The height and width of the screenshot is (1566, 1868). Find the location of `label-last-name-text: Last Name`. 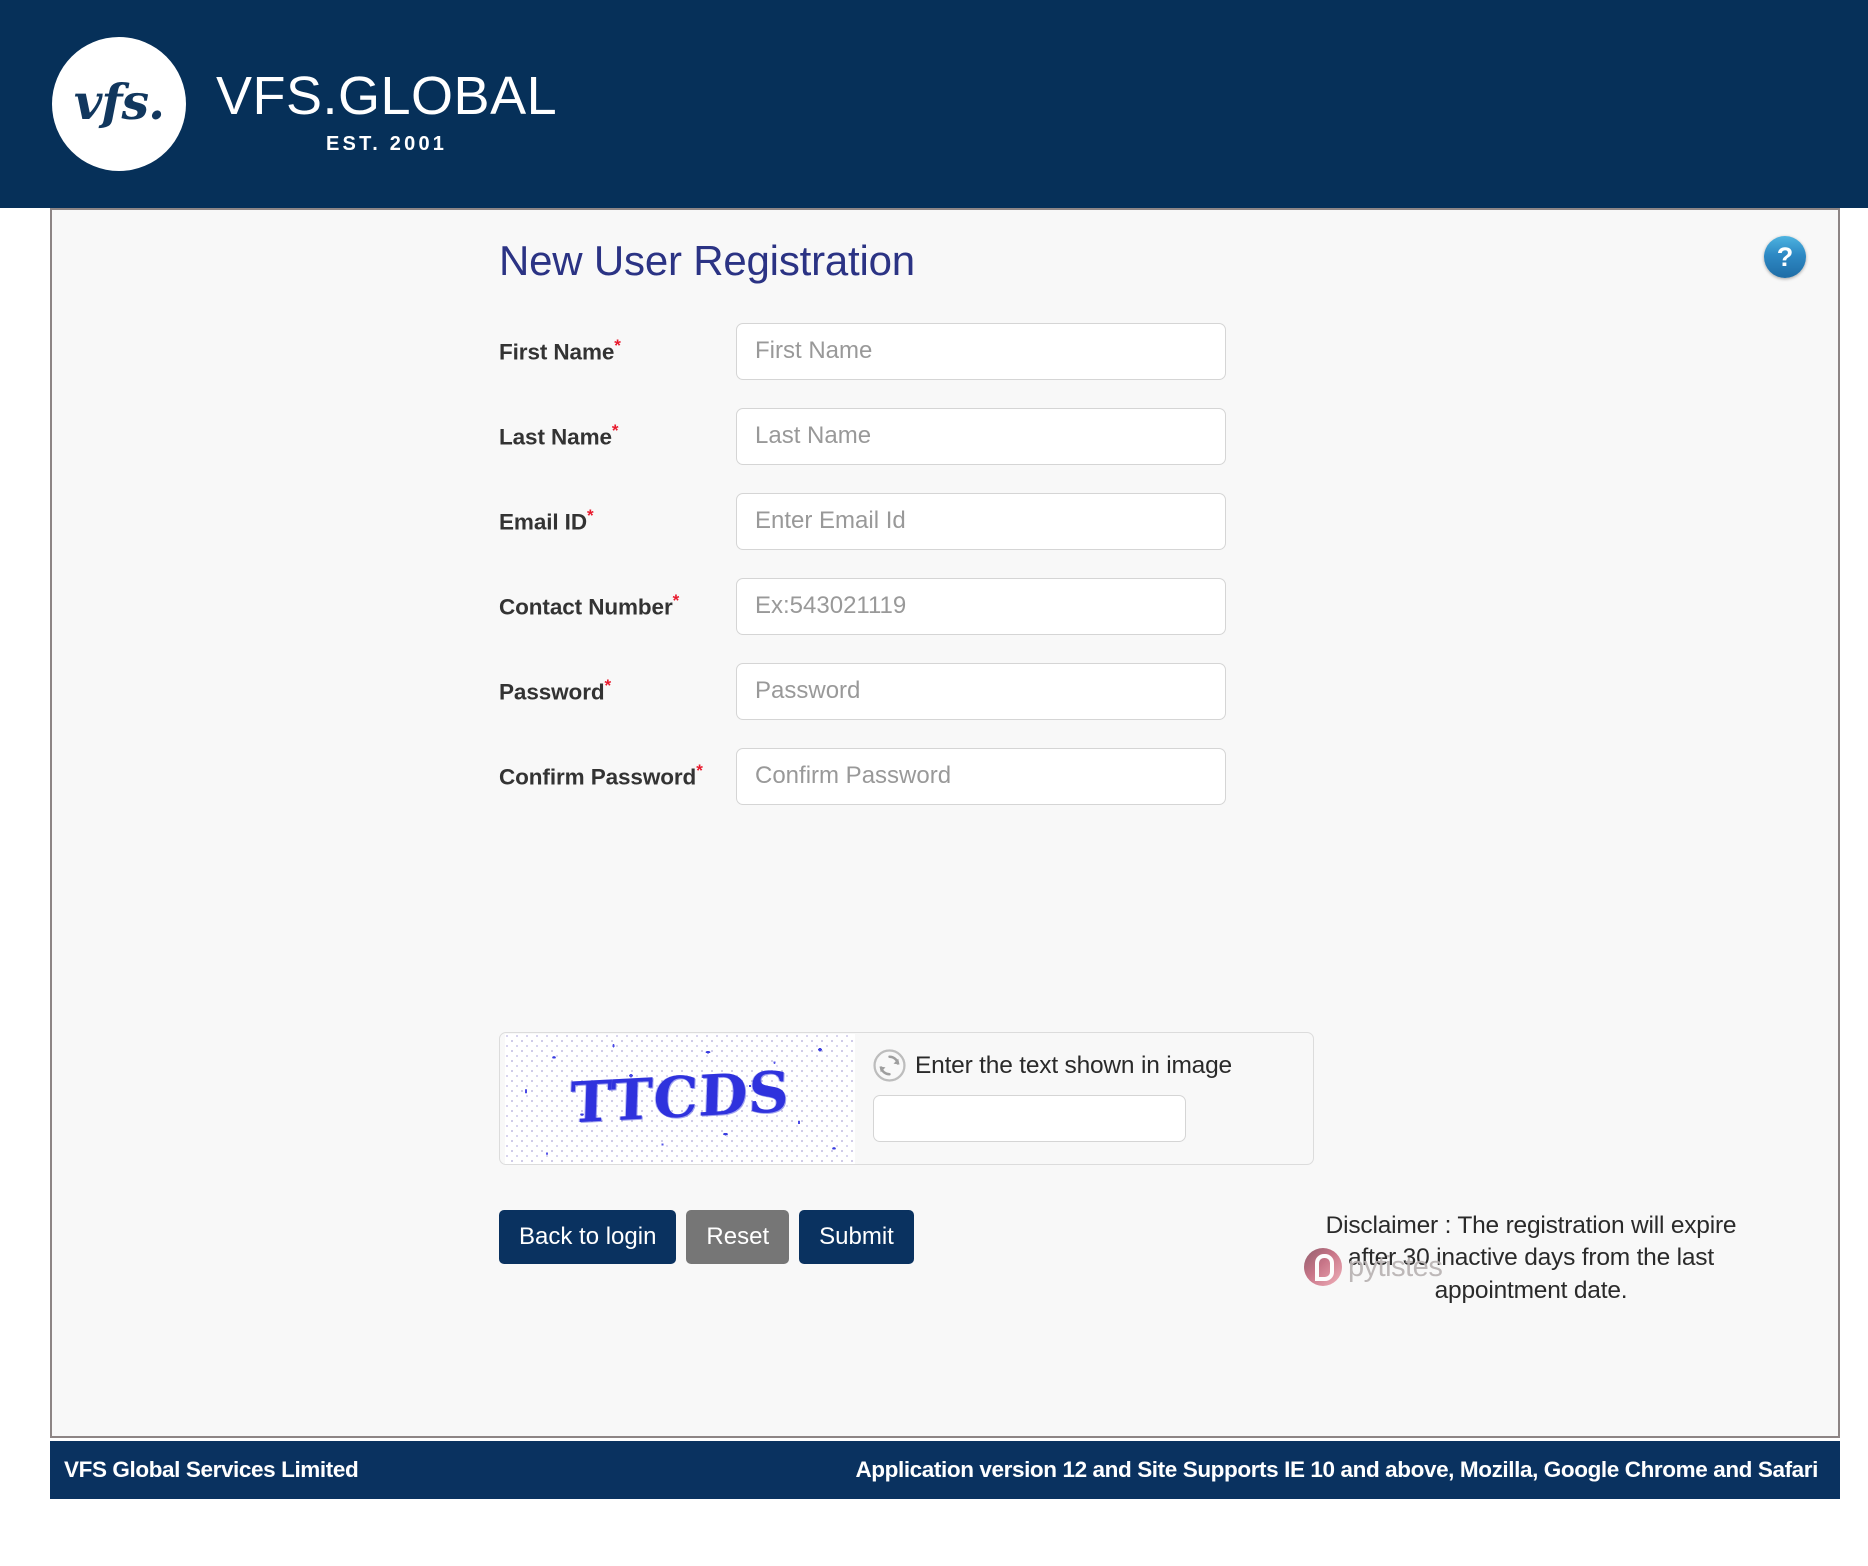

label-last-name-text: Last Name is located at coordinates (555, 437).